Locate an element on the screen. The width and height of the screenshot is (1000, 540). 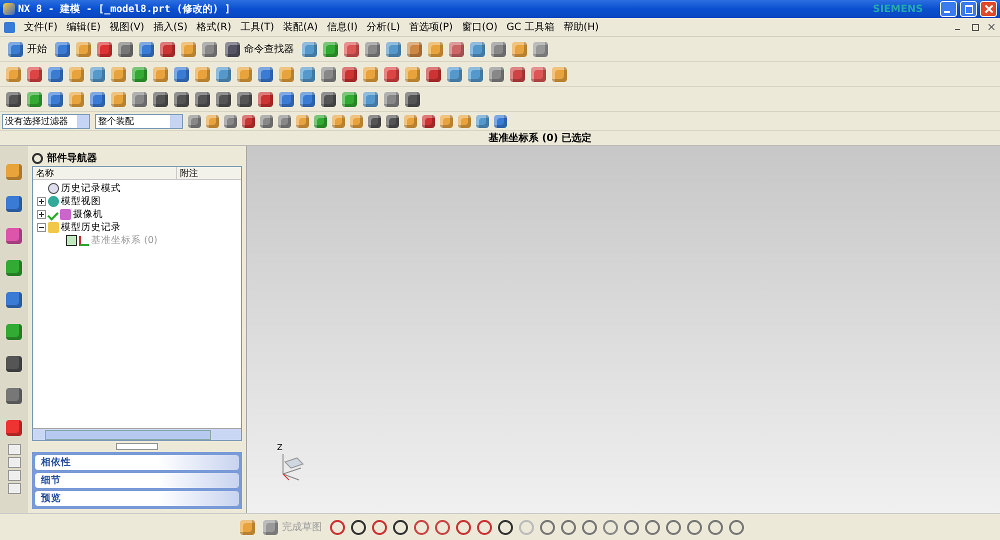
column-header: 附注 is located at coordinates (187, 173).